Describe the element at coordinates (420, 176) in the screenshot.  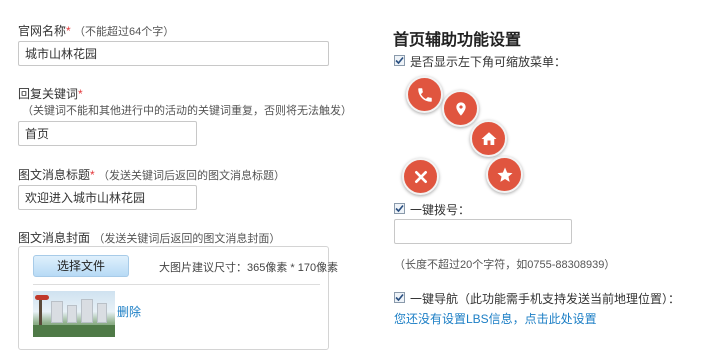
I see `close-icon` at that location.